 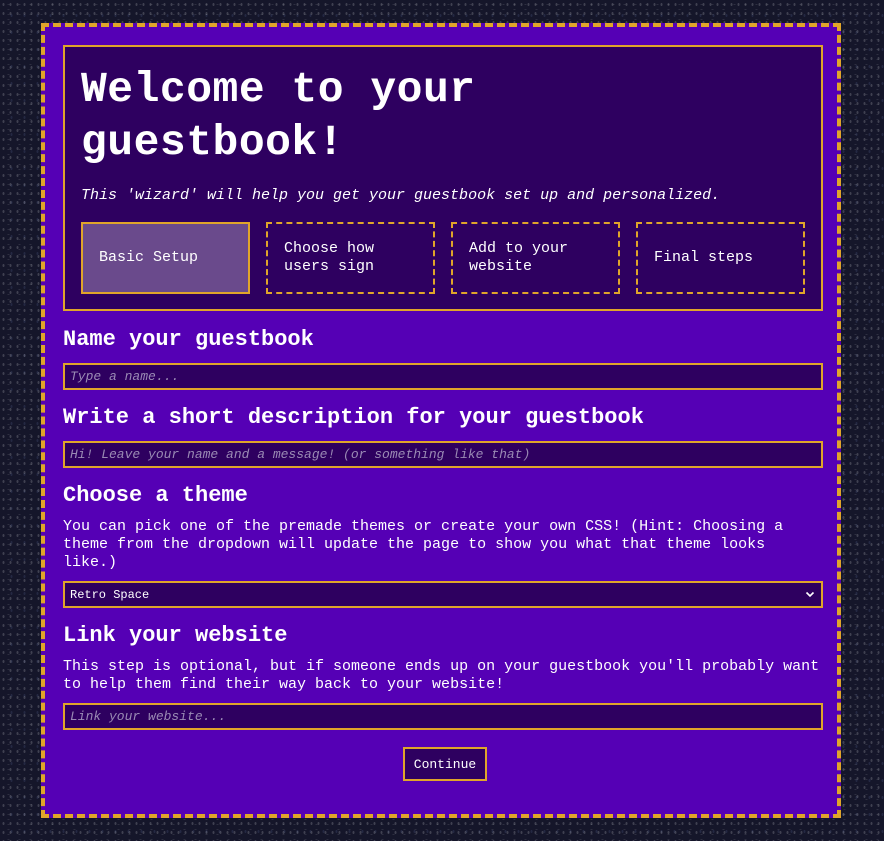 I want to click on step-label: Choose how users sign, so click(x=329, y=257).